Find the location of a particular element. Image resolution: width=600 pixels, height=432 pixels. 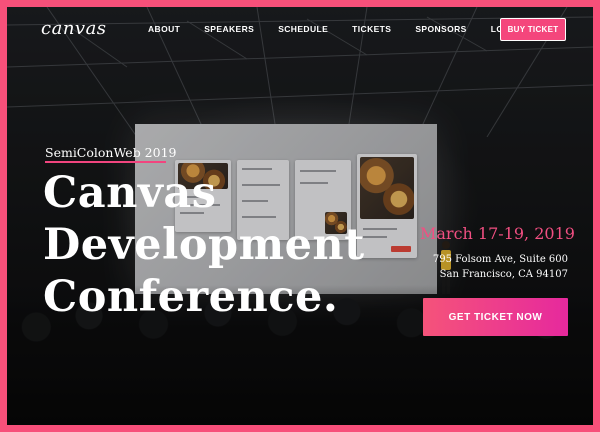

address-line: San Francisco, CA 94107 is located at coordinates (503, 274).